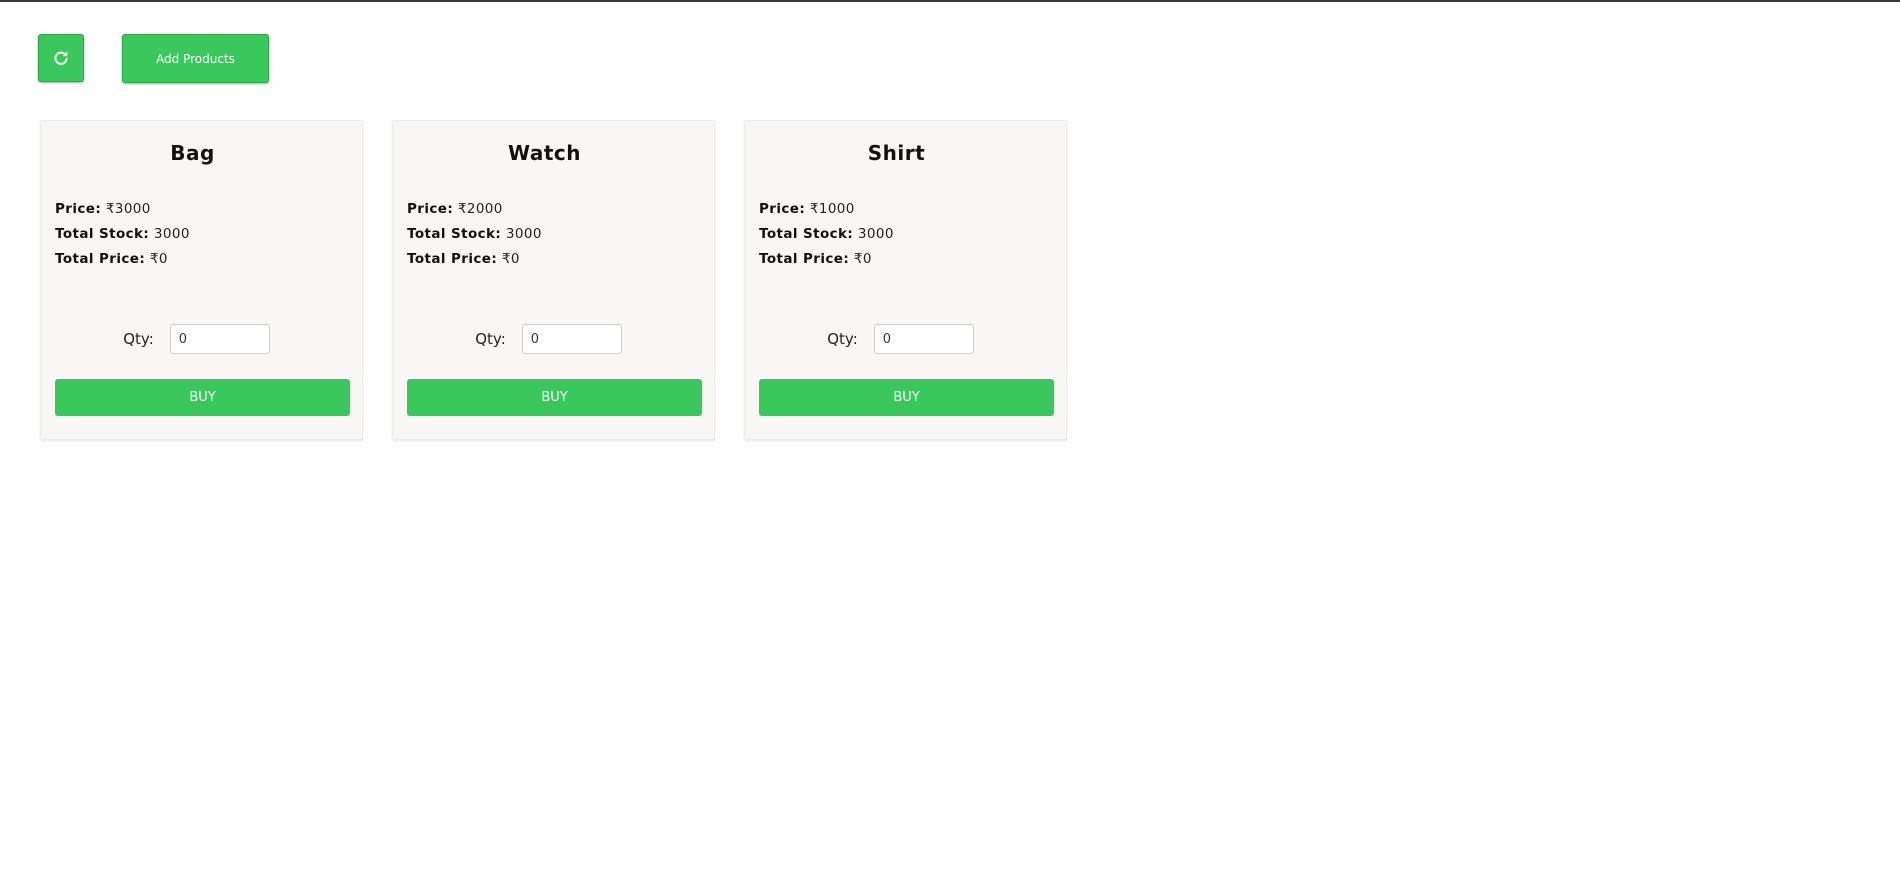 This screenshot has height=888, width=1900. What do you see at coordinates (950, 1) in the screenshot?
I see `top-border` at bounding box center [950, 1].